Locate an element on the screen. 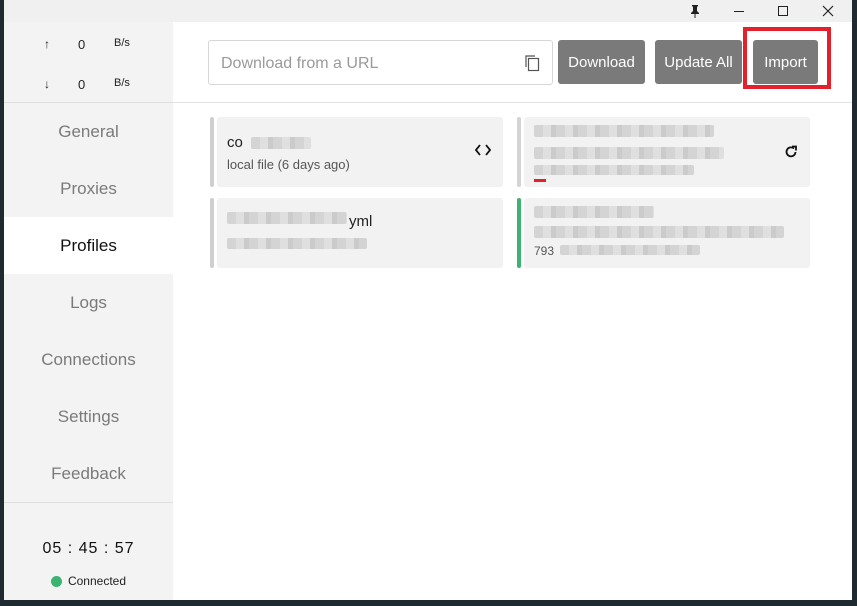  pin-icon is located at coordinates (695, 11).